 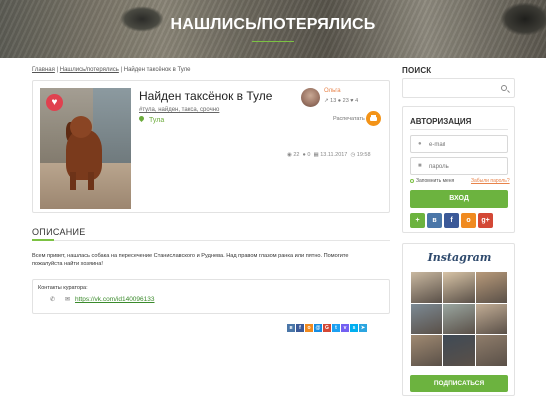 I want to click on map-pin-icon, so click(x=141, y=118).